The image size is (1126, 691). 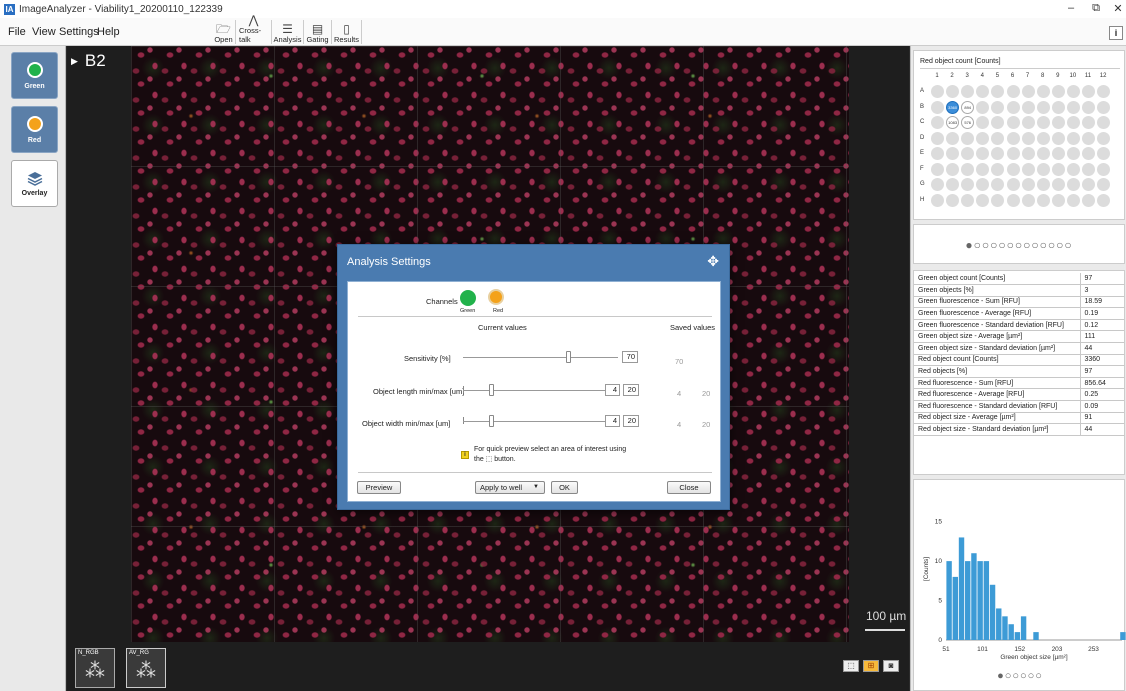 What do you see at coordinates (1028, 138) in the screenshot?
I see `well-d7` at bounding box center [1028, 138].